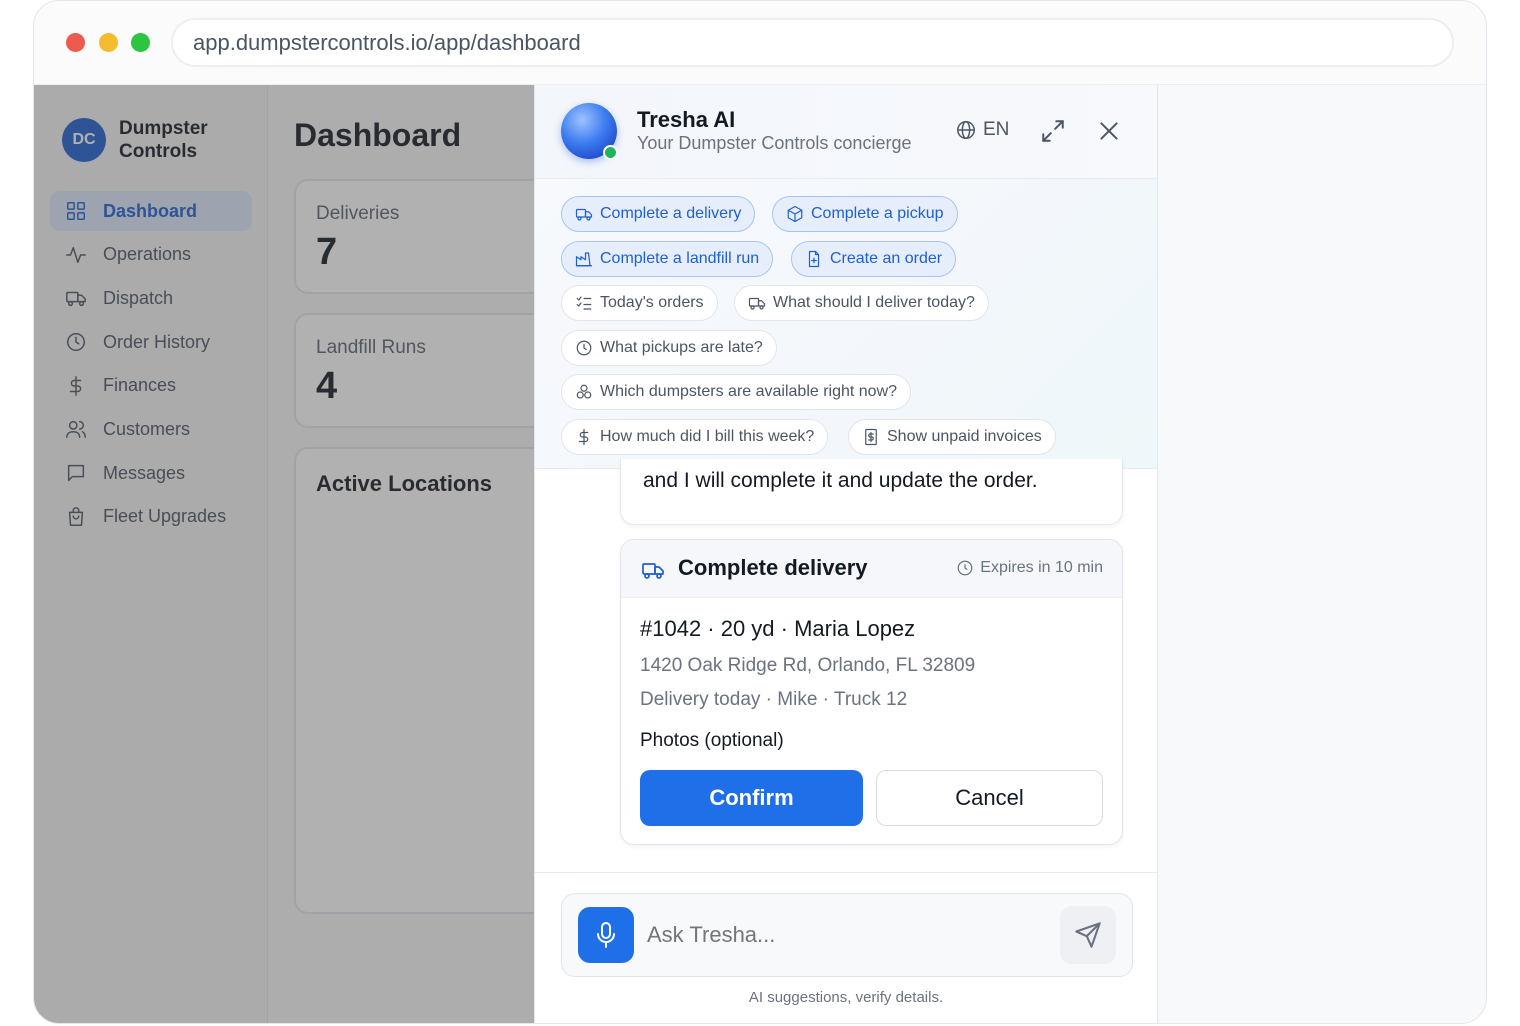 The image size is (1520, 1026). What do you see at coordinates (680, 258) in the screenshot?
I see `chip-label: Complete a landfill run` at bounding box center [680, 258].